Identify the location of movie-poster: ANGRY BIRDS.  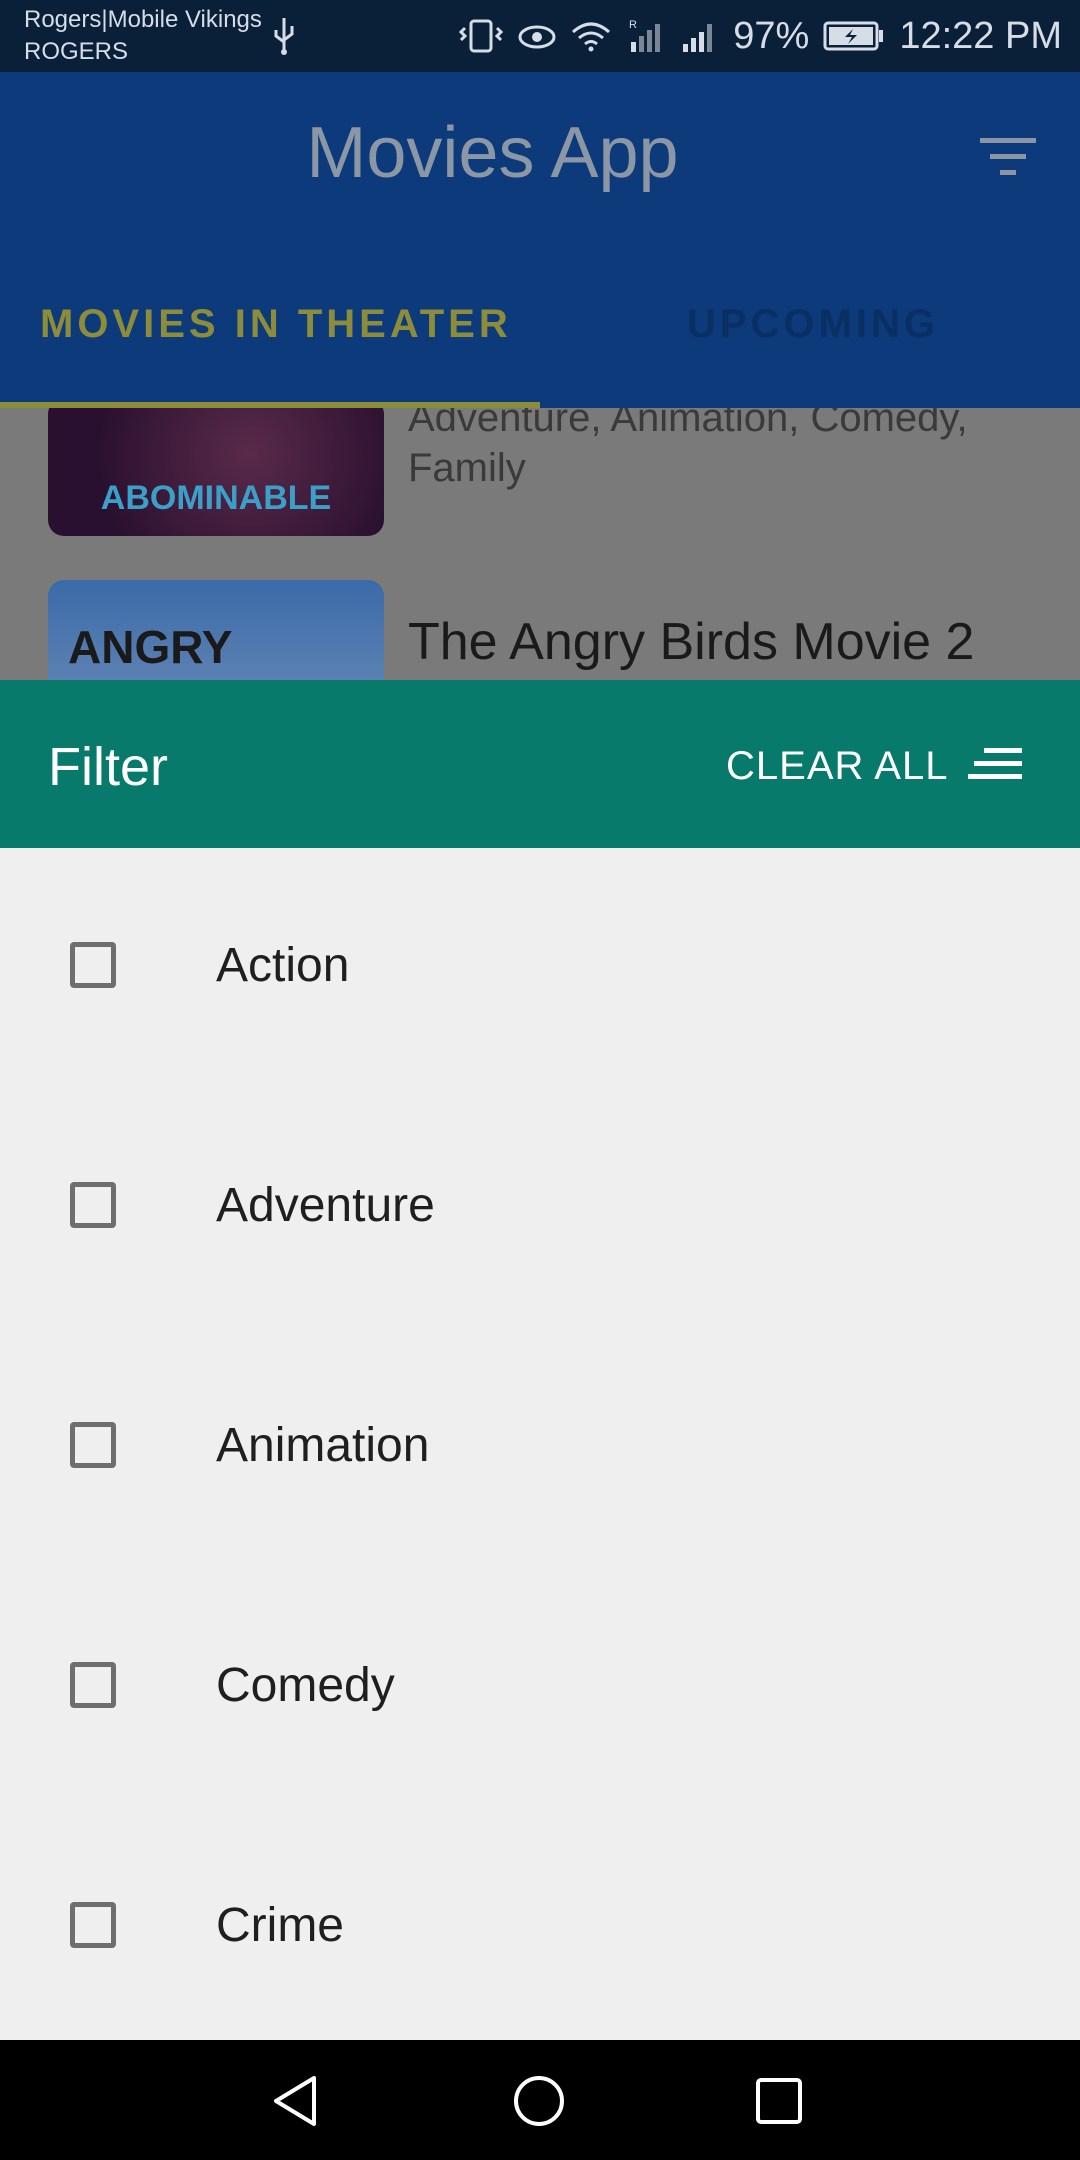
(216, 630).